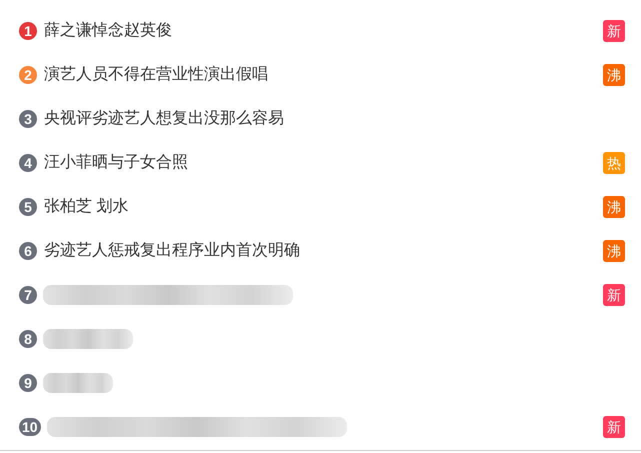 Image resolution: width=641 pixels, height=453 pixels. What do you see at coordinates (28, 75) in the screenshot?
I see `rank-number: 2` at bounding box center [28, 75].